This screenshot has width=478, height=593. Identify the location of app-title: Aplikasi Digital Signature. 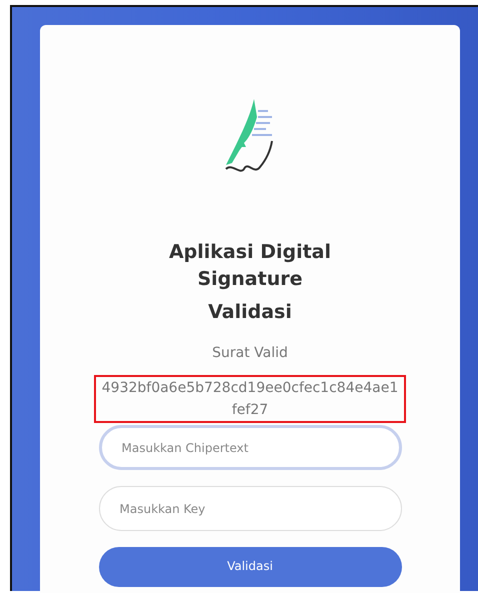
(250, 266).